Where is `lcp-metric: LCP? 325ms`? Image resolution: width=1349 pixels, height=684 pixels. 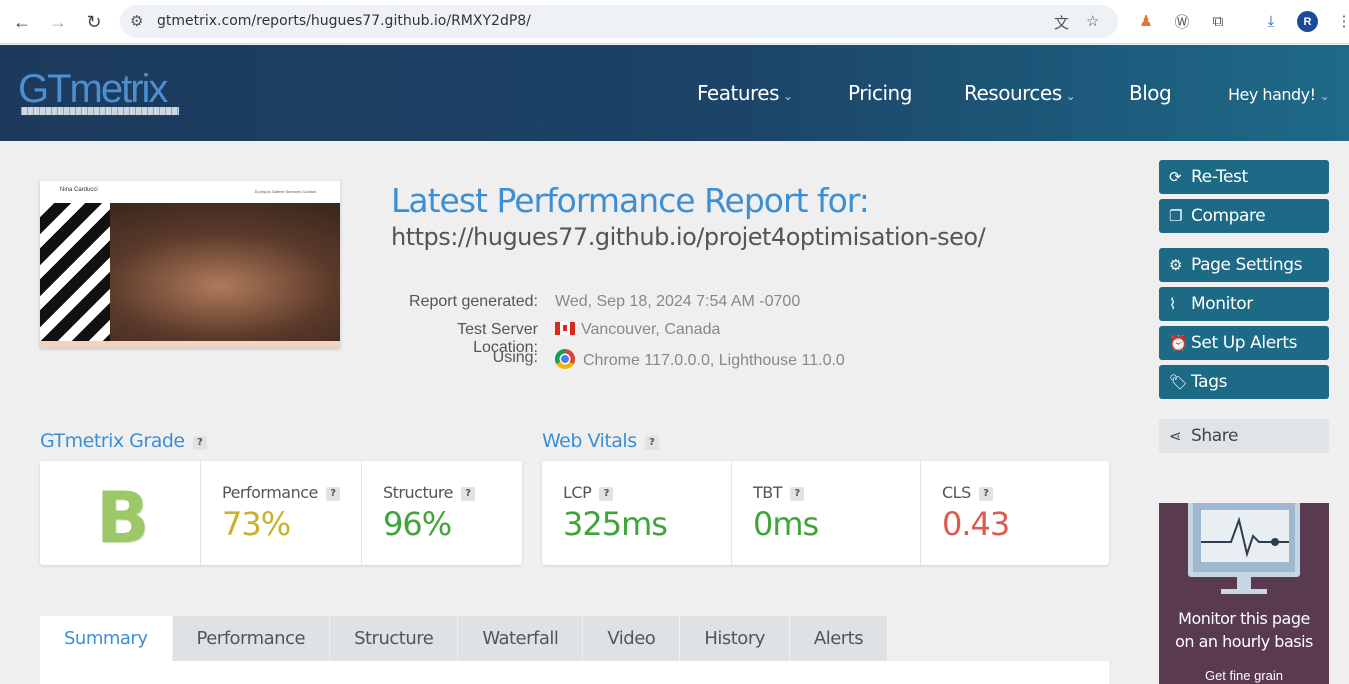
lcp-metric: LCP? 325ms is located at coordinates (636, 513).